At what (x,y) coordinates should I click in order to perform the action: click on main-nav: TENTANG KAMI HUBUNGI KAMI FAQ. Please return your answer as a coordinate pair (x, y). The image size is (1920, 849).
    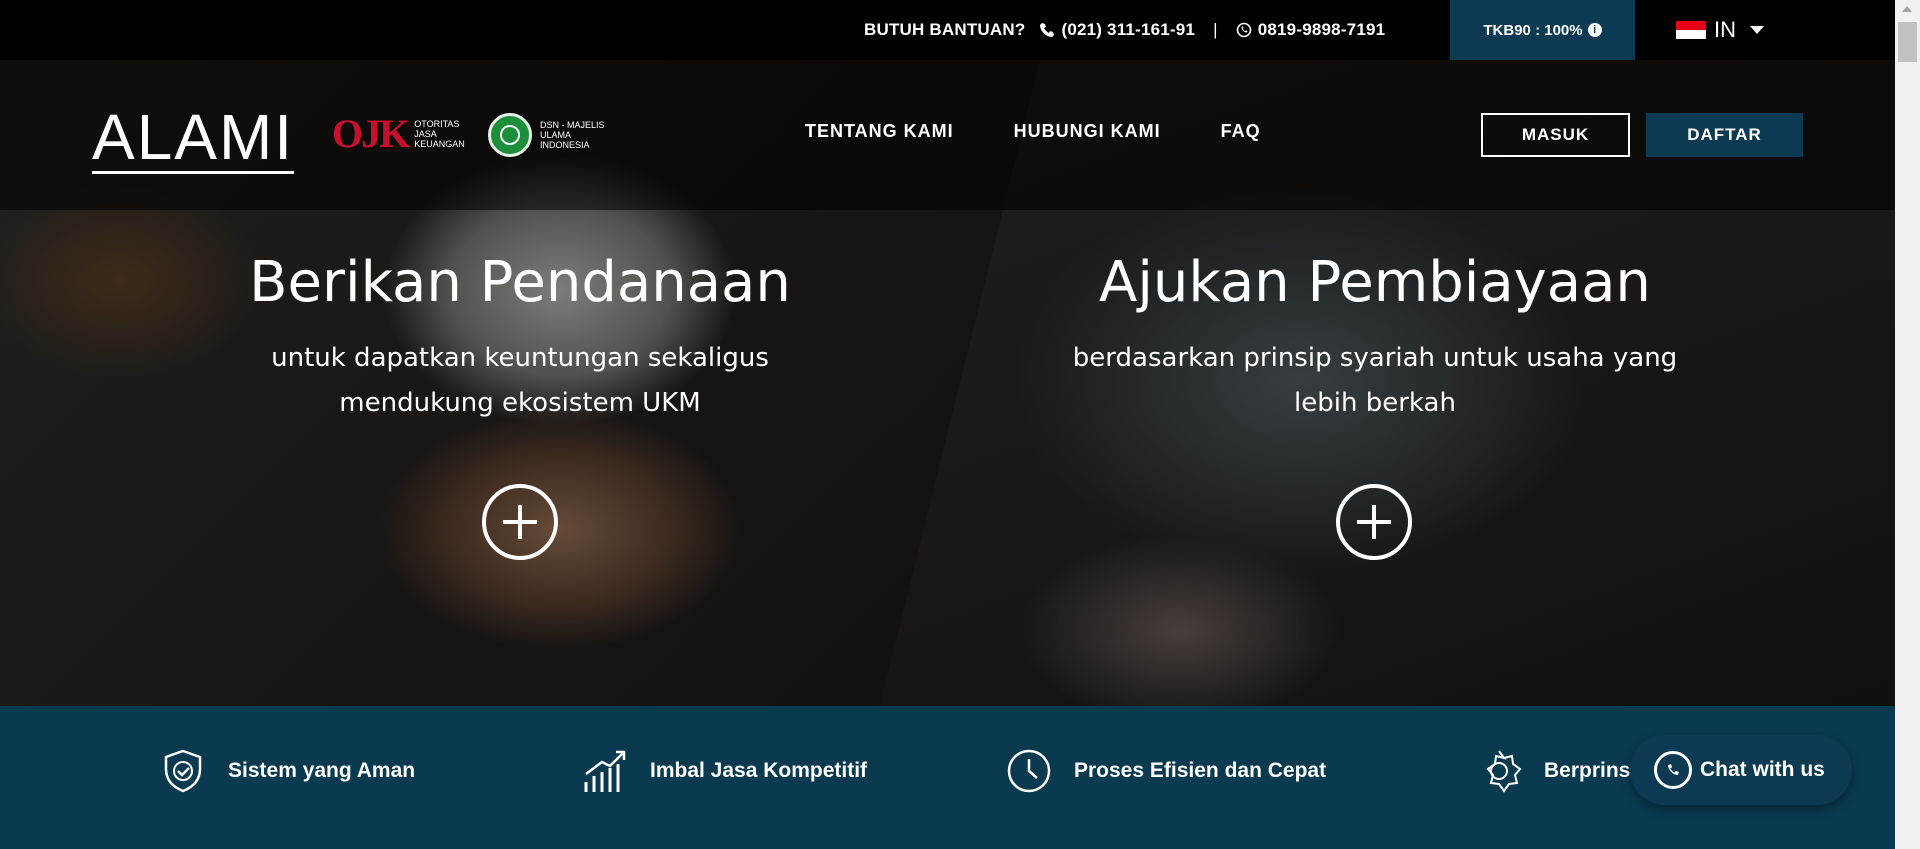
    Looking at the image, I should click on (1033, 131).